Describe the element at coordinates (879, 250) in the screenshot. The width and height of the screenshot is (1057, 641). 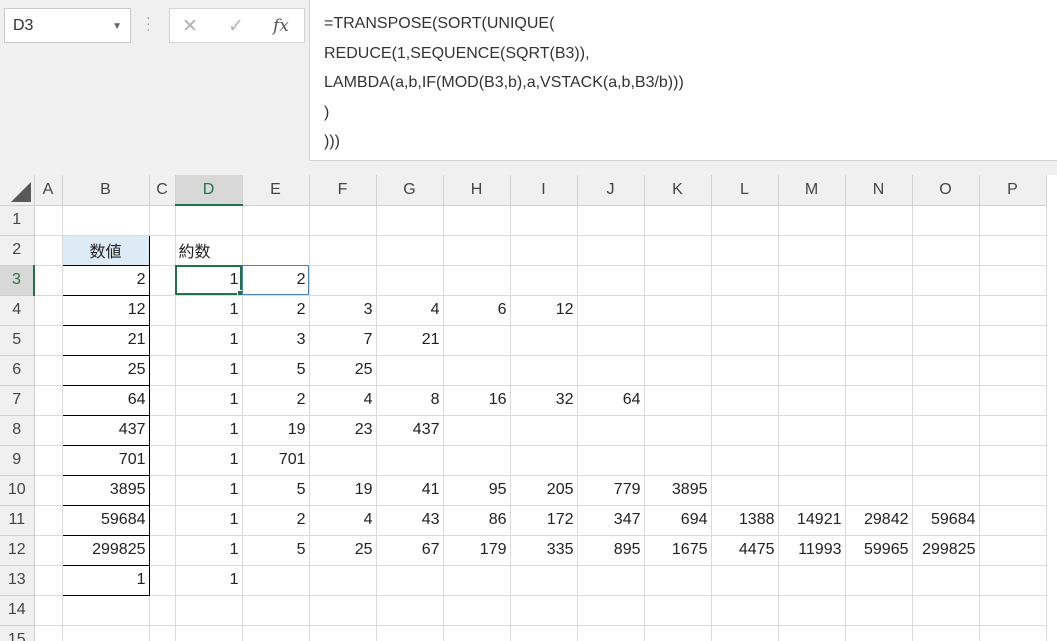
I see `cell-n2` at that location.